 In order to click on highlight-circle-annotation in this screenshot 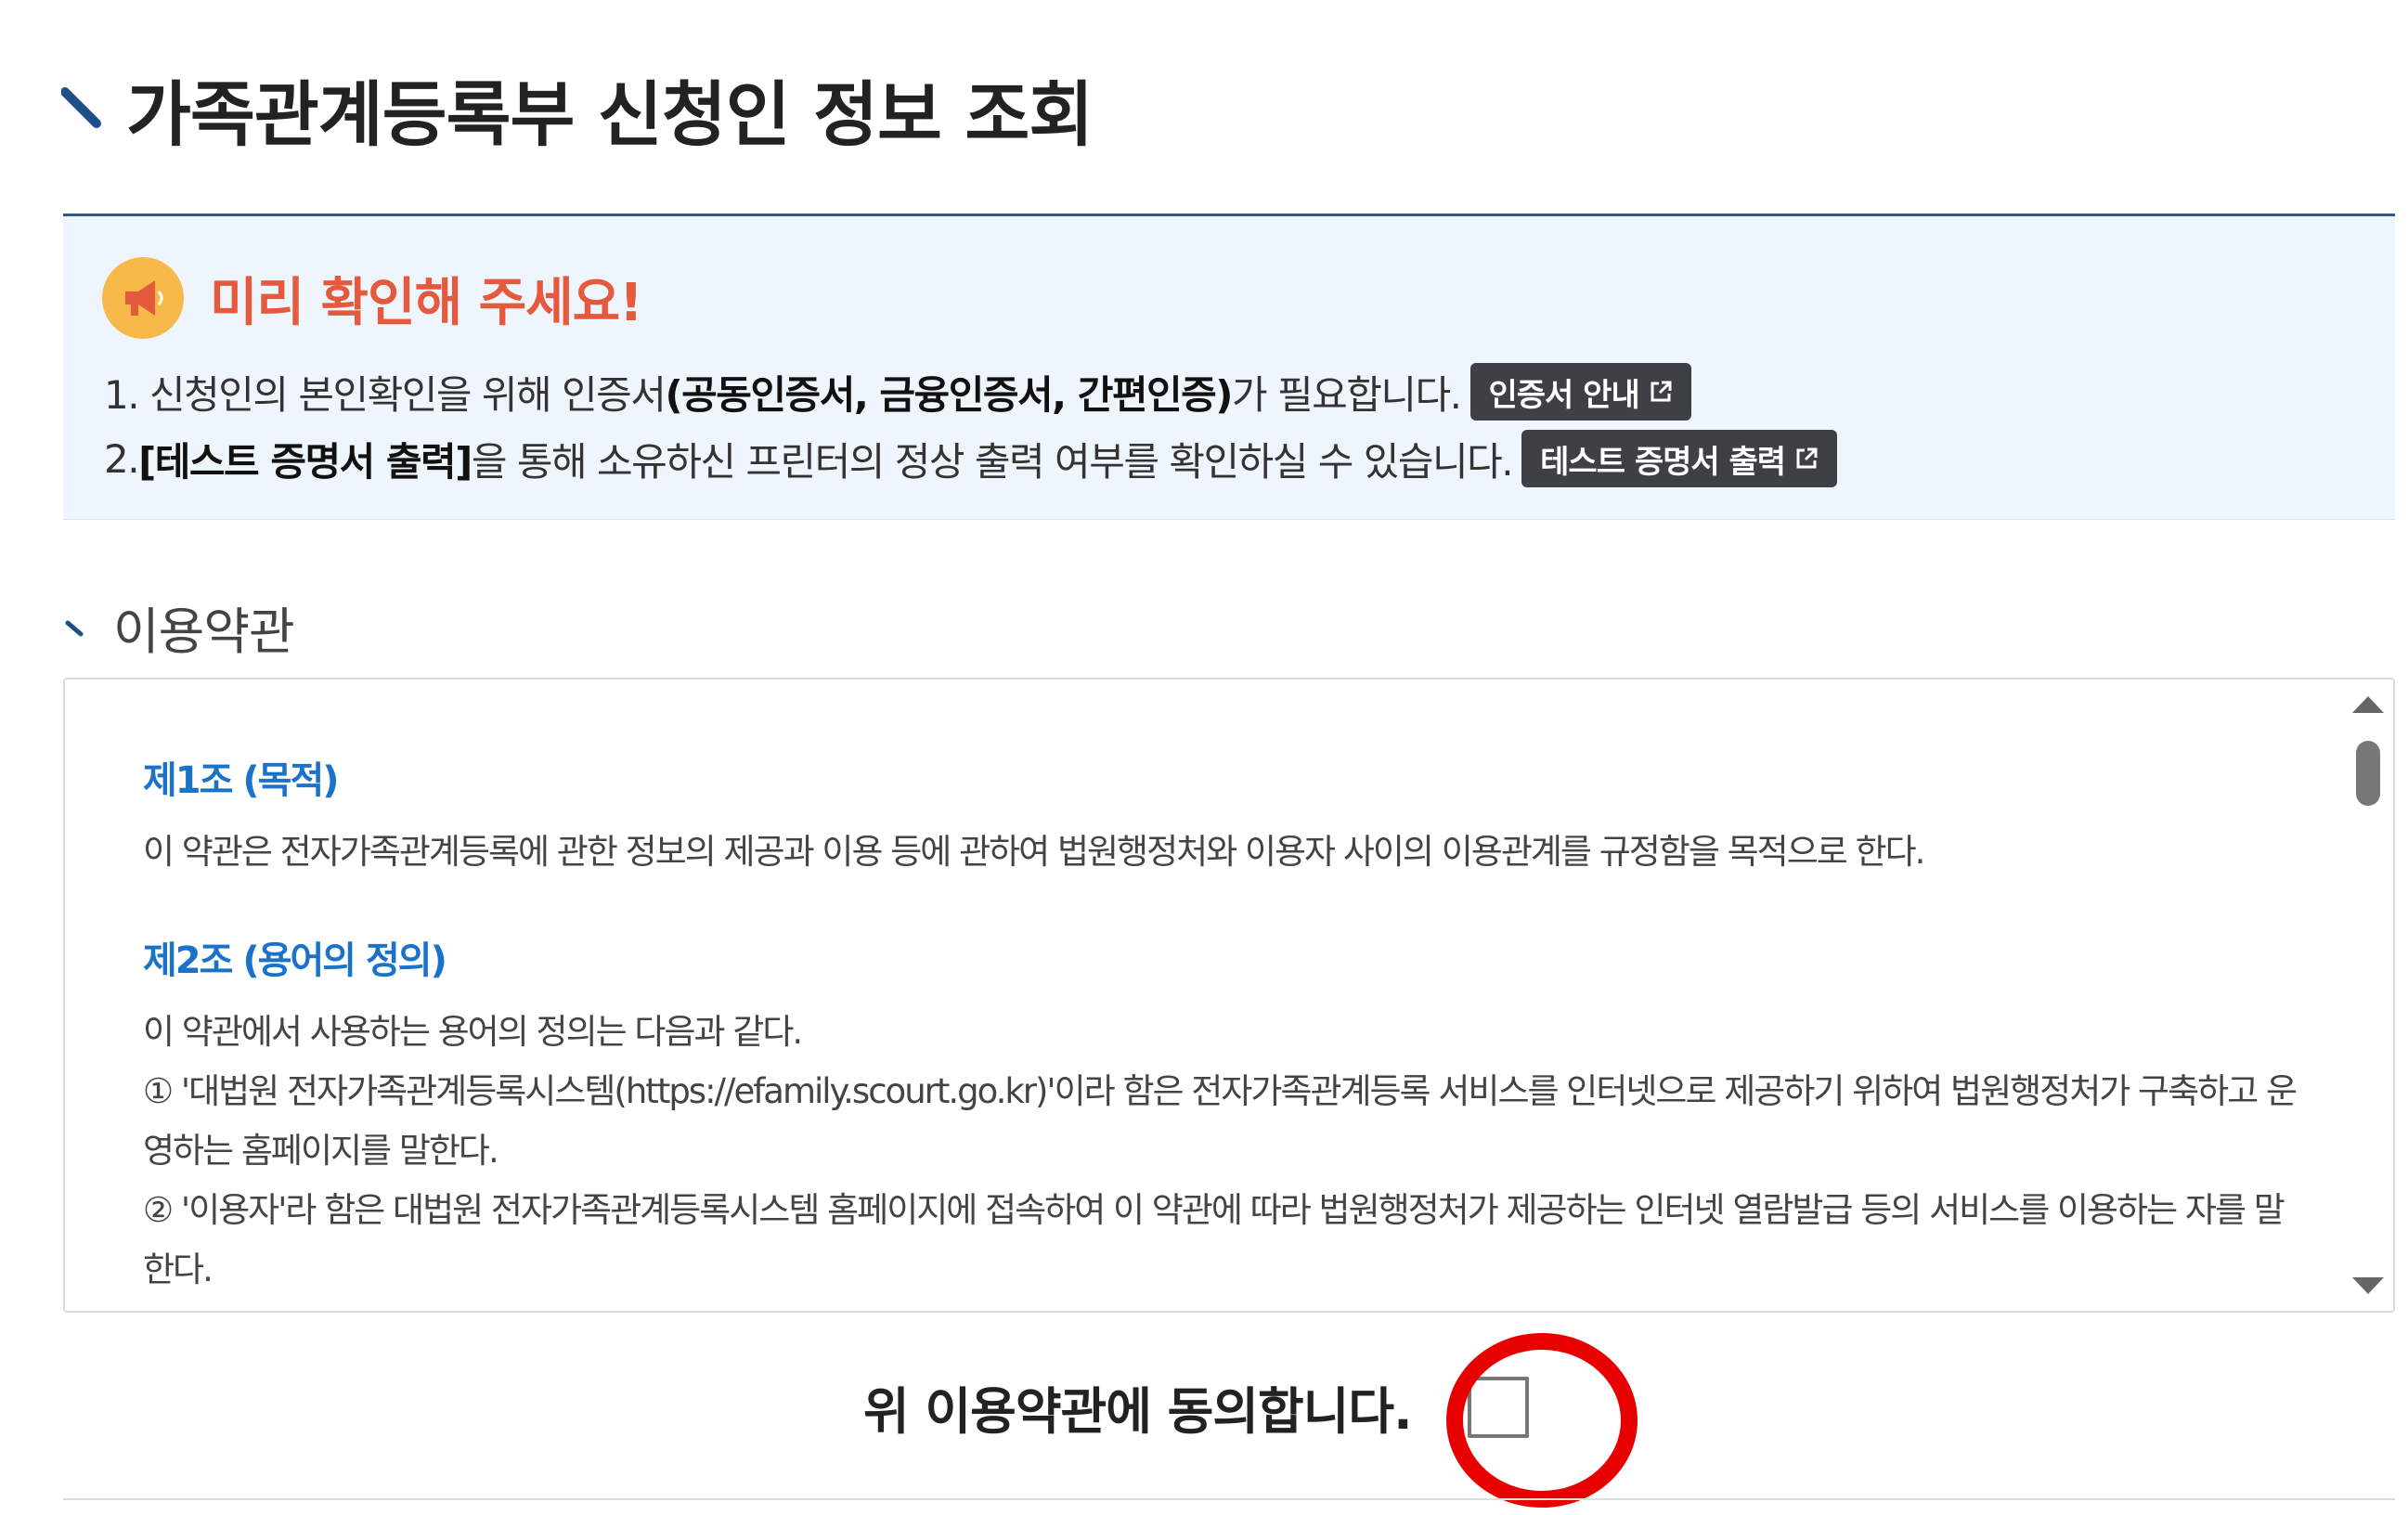, I will do `click(1542, 1421)`.